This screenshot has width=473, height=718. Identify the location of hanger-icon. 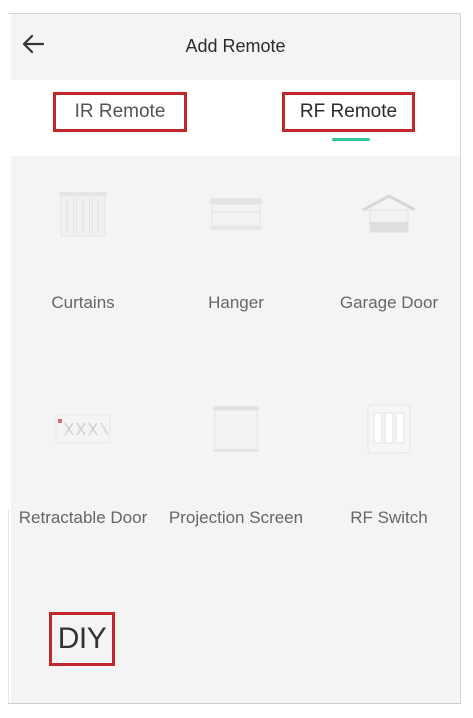
(236, 214).